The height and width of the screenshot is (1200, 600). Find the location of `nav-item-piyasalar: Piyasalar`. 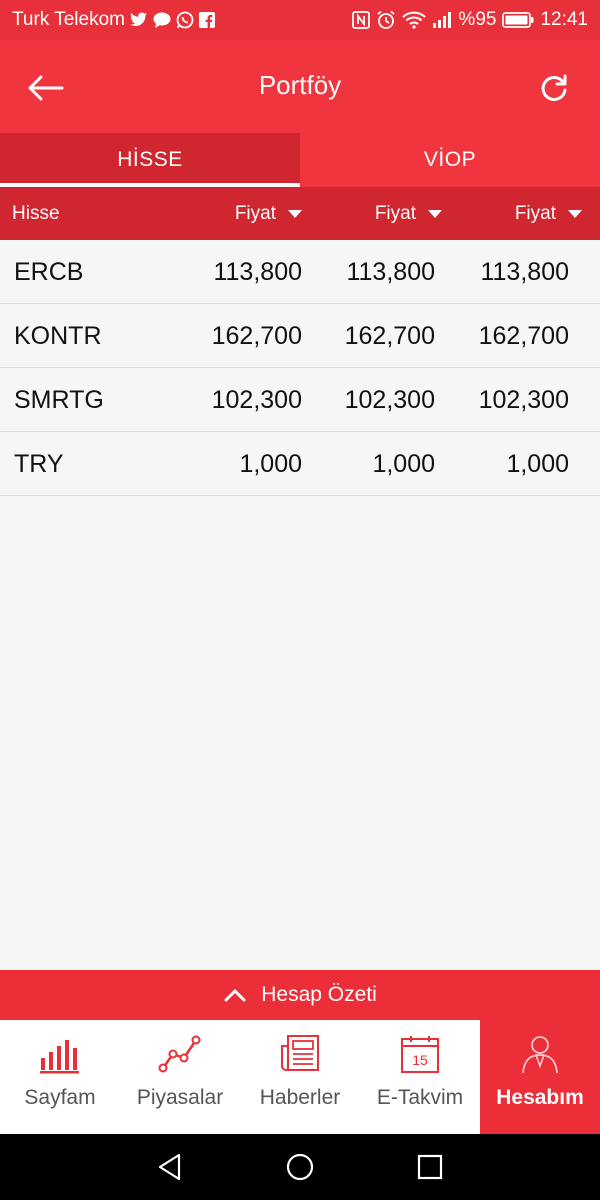

nav-item-piyasalar: Piyasalar is located at coordinates (180, 1077).